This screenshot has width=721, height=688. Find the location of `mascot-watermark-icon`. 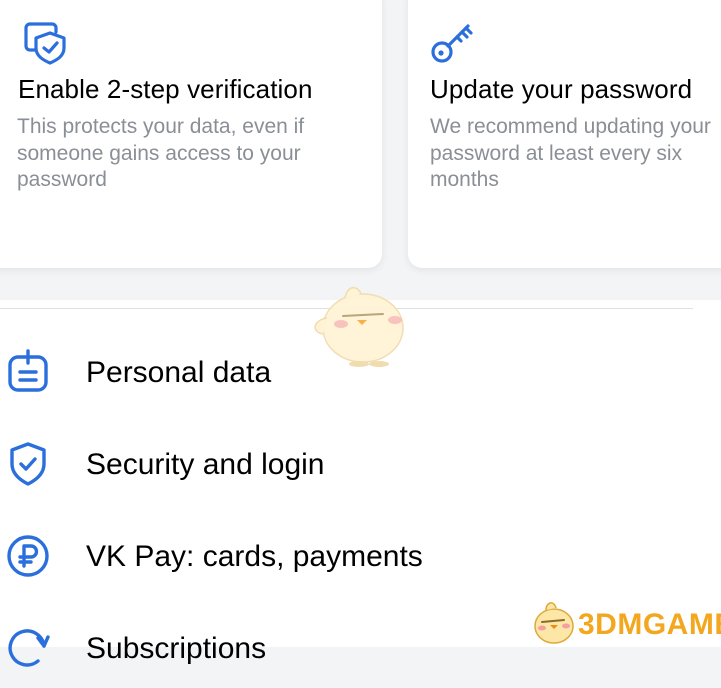

mascot-watermark-icon is located at coordinates (359, 326).